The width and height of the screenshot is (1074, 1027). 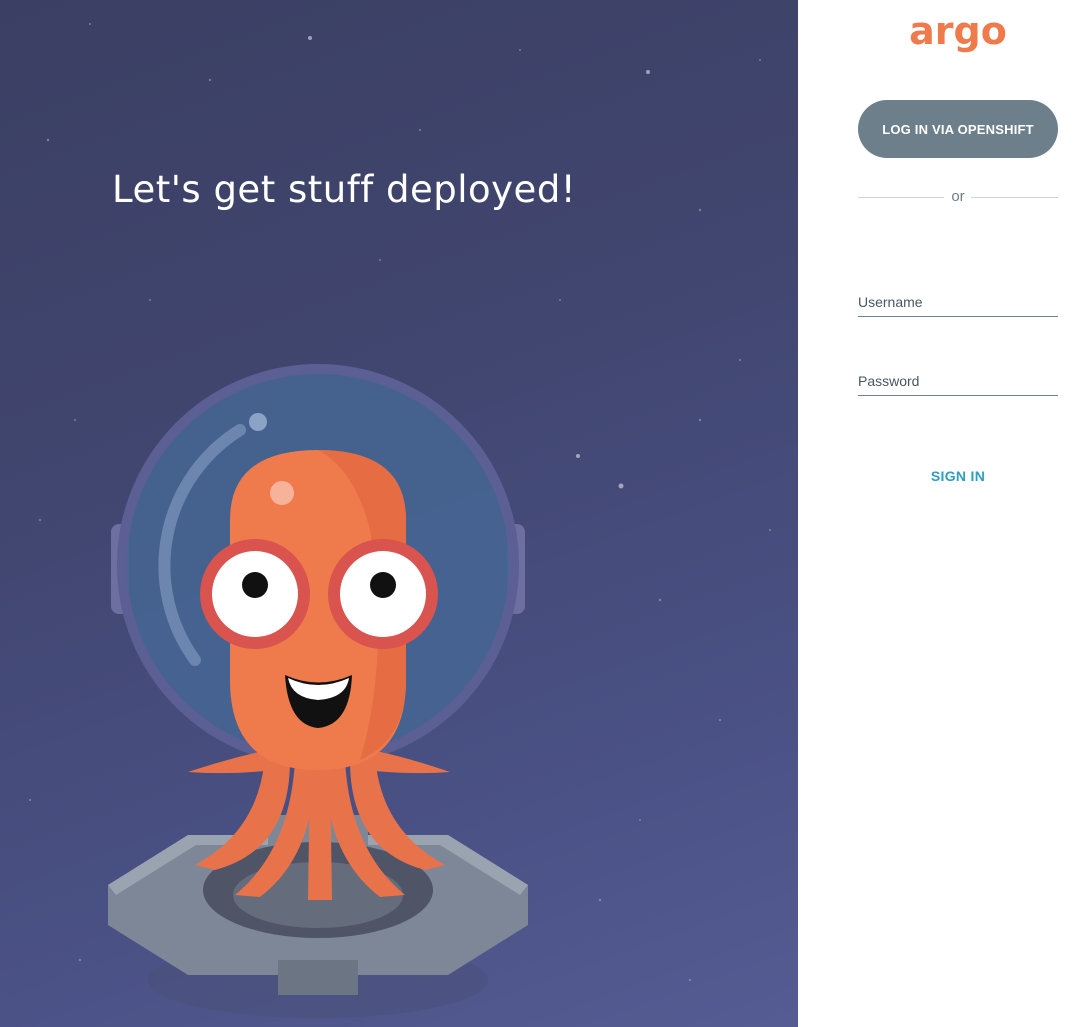 I want to click on login-via-openshift-button: LOG IN VIA OPENSHIFT, so click(x=958, y=129).